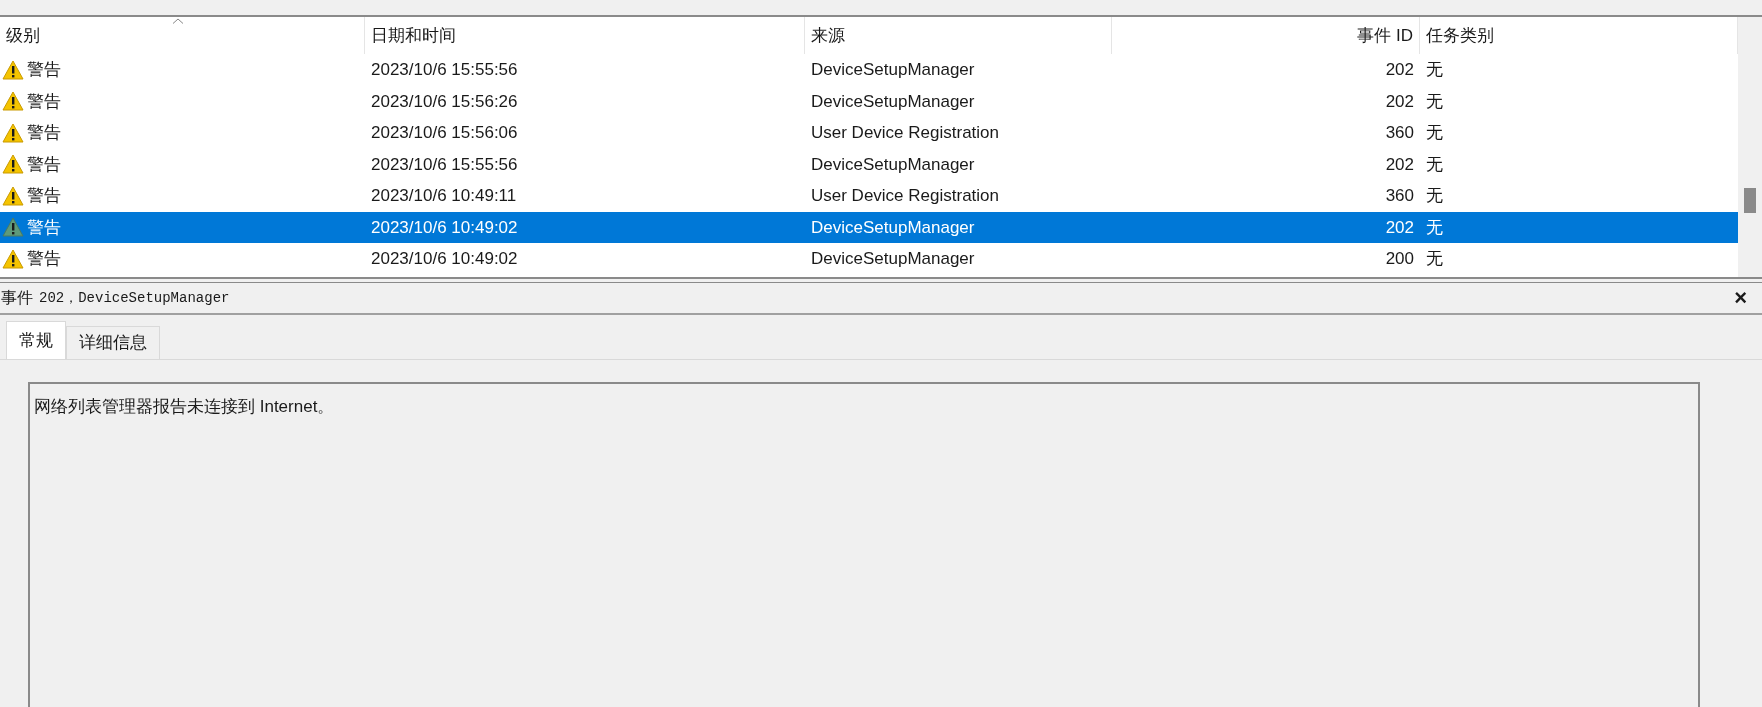  I want to click on table-row: 警告 2023/10/6 10:49:11 User Device Registration 360 无, so click(869, 196).